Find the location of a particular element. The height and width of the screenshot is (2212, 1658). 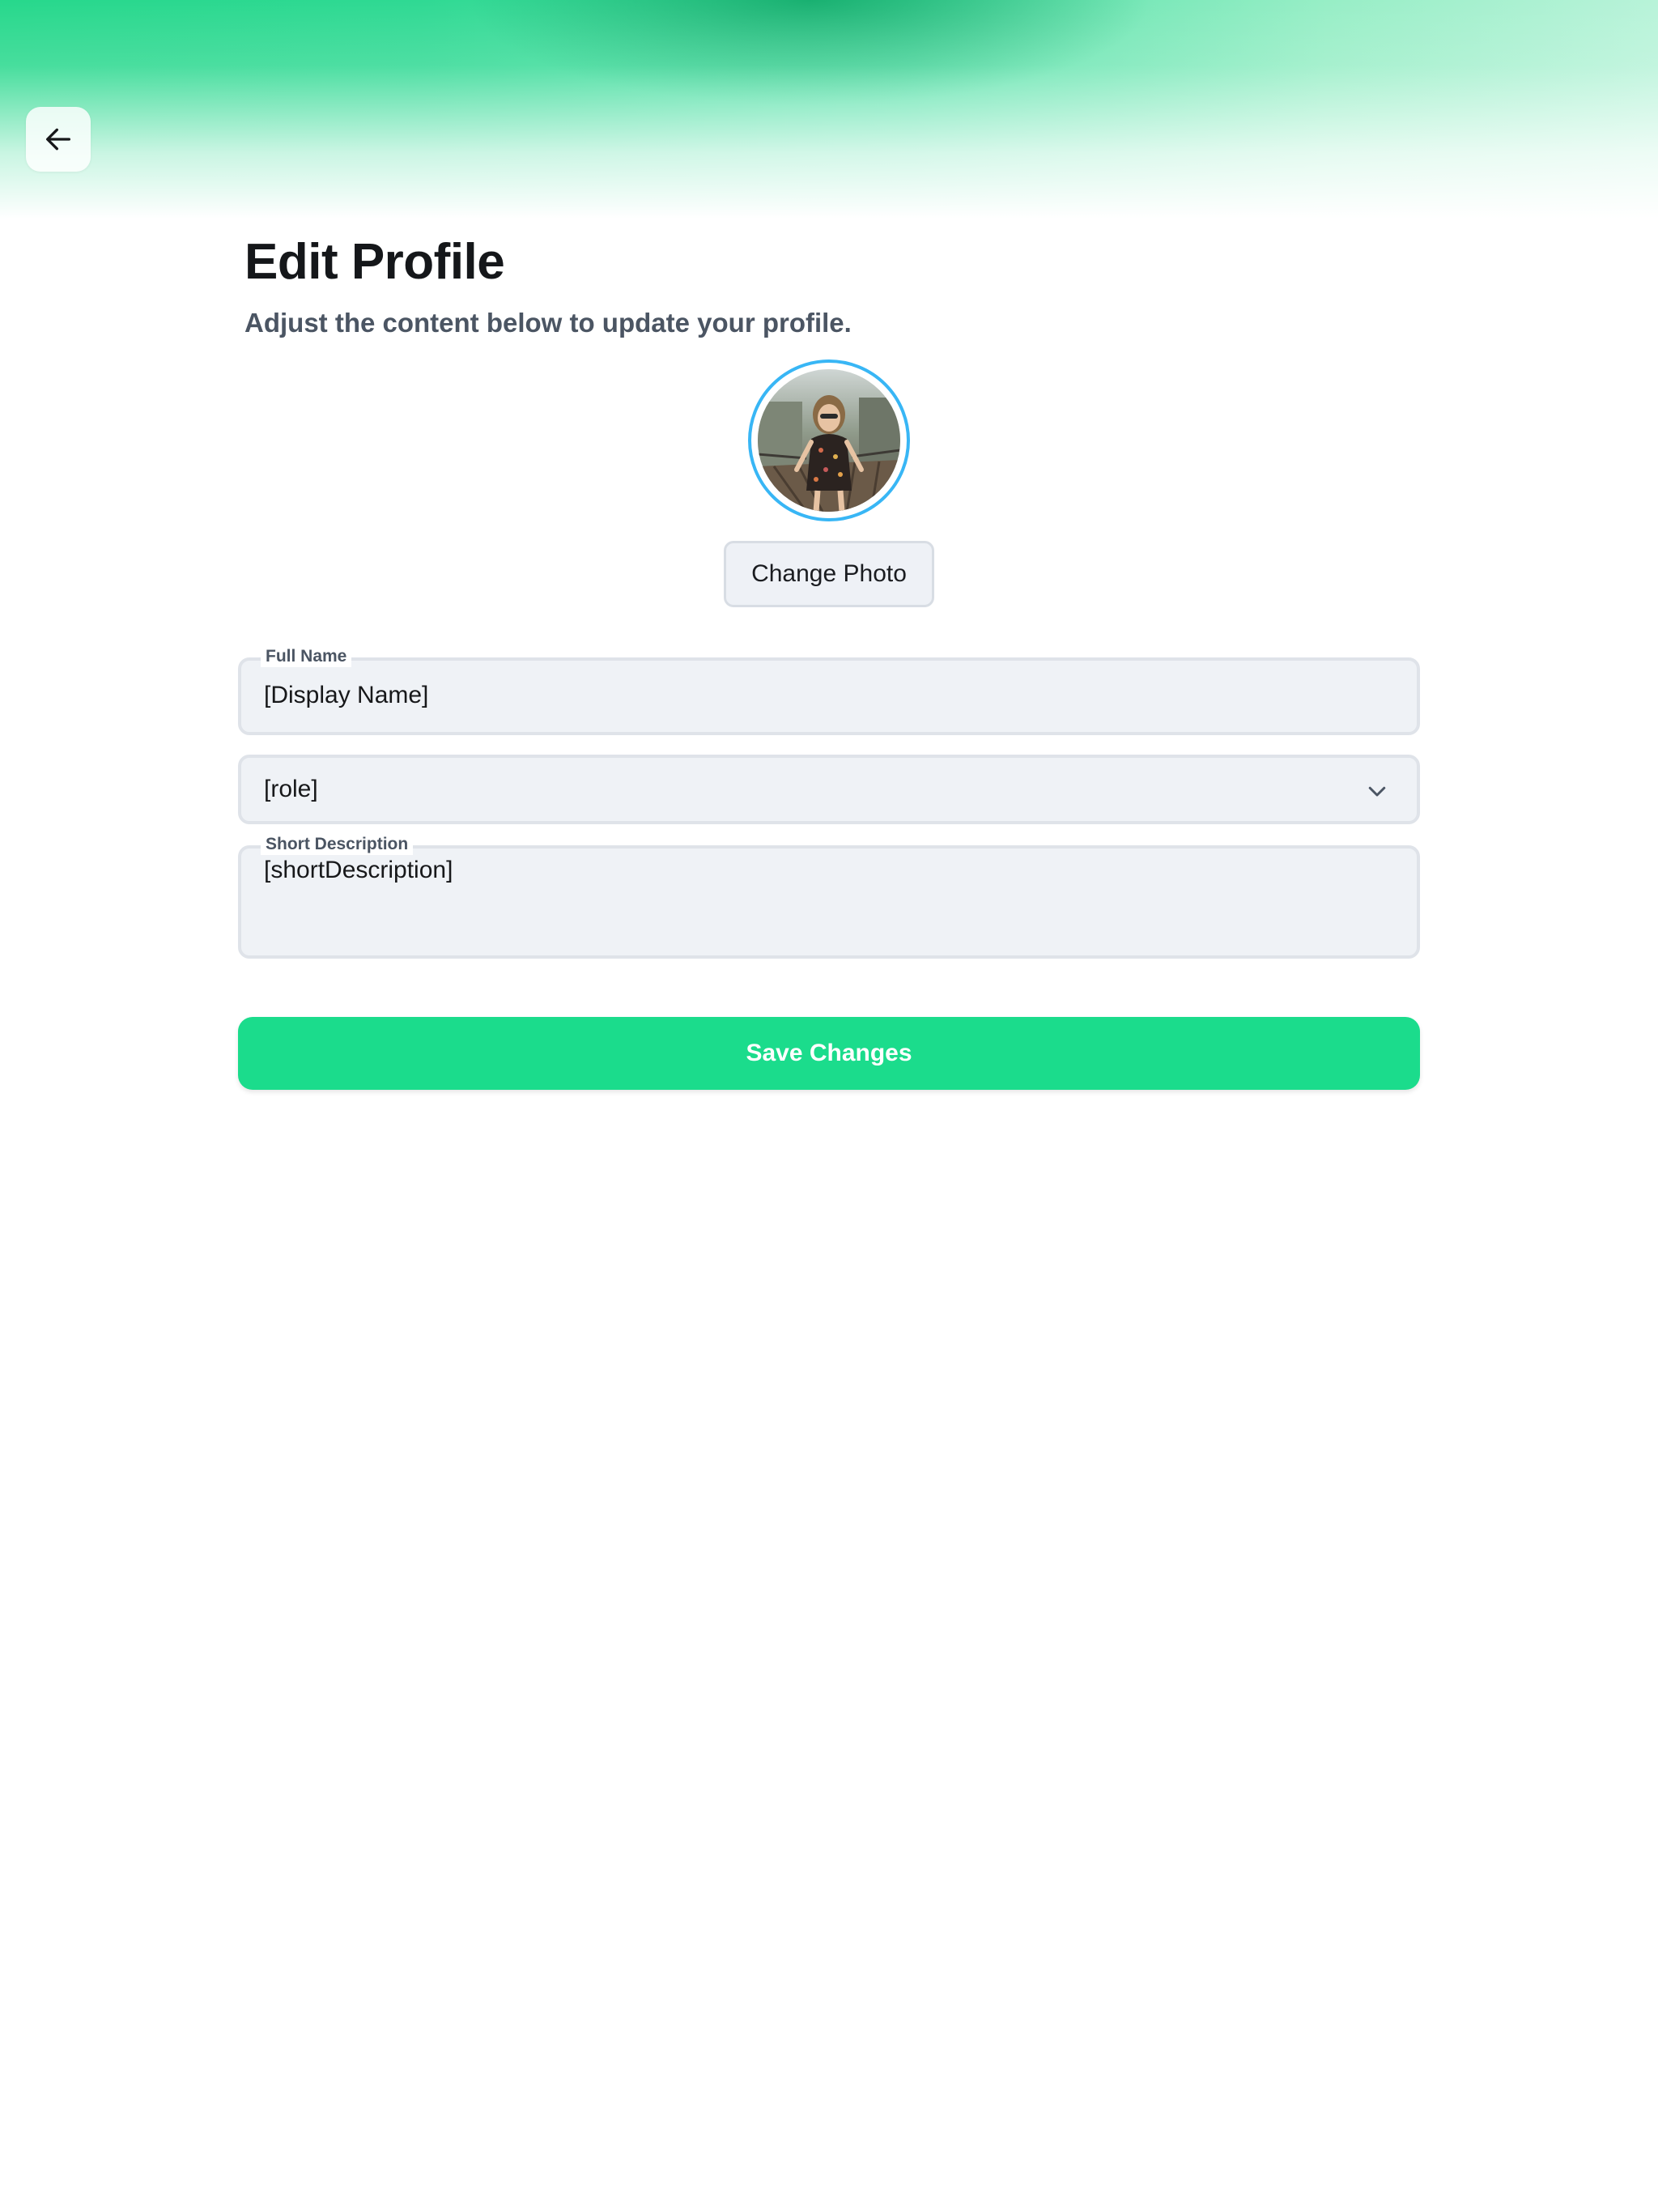

back-button is located at coordinates (58, 139).